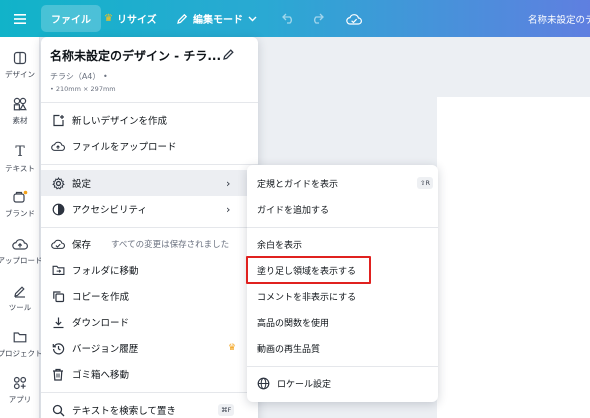  I want to click on submenu-item-label: 定規とガイドを表示, so click(298, 184).